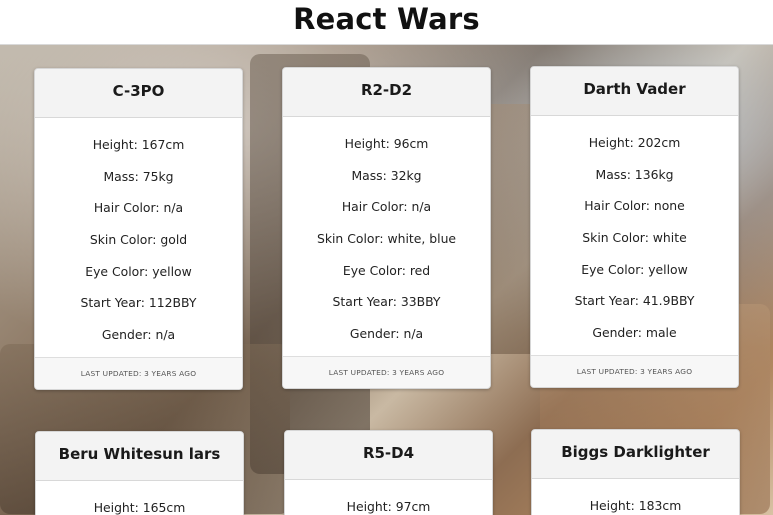  What do you see at coordinates (388, 506) in the screenshot?
I see `height-text: Height: 97cm` at bounding box center [388, 506].